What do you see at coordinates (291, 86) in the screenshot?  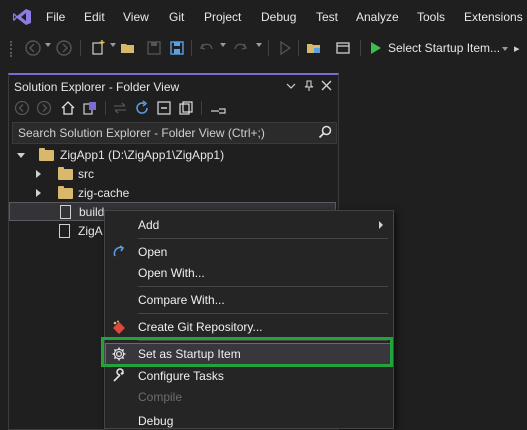 I see `window-position-dropdown-icon` at bounding box center [291, 86].